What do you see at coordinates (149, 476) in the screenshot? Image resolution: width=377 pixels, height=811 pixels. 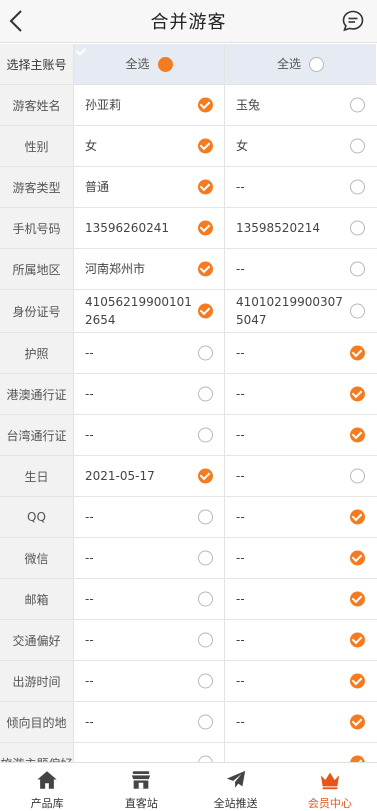 I see `left-value-cell: 2021-05-17` at bounding box center [149, 476].